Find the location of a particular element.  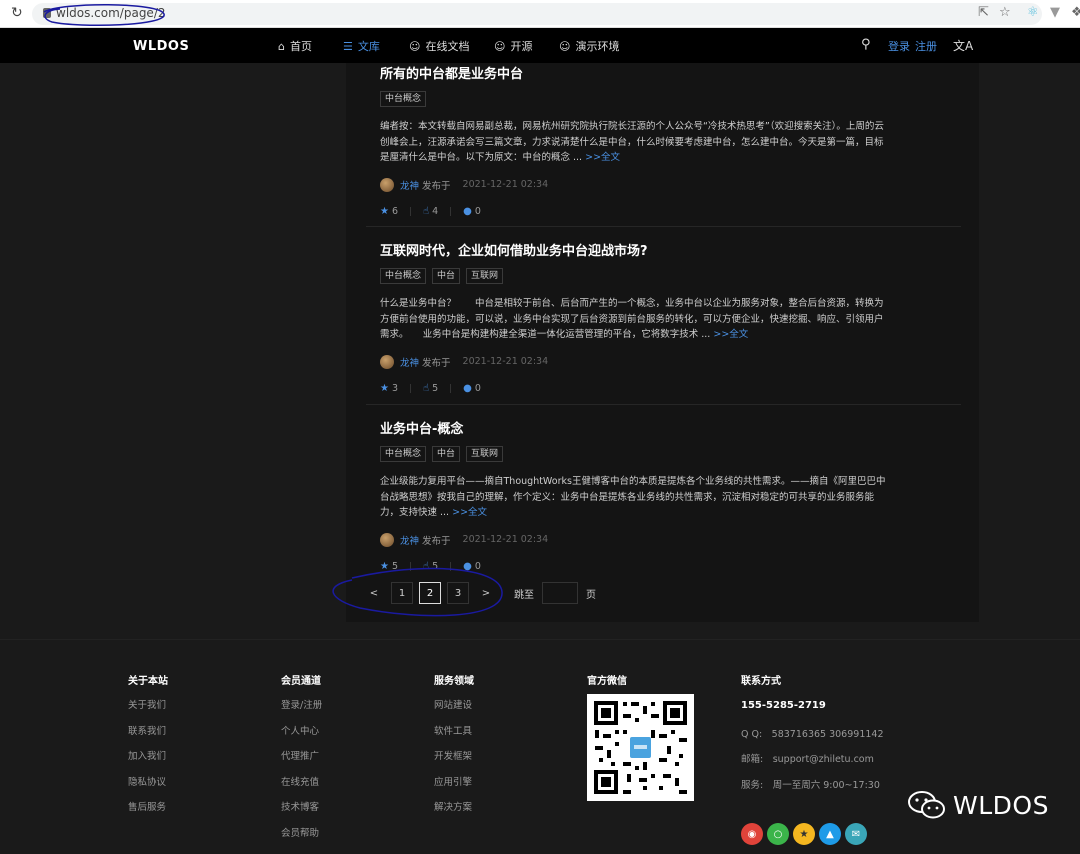

star-count: ★ 3 is located at coordinates (389, 388).